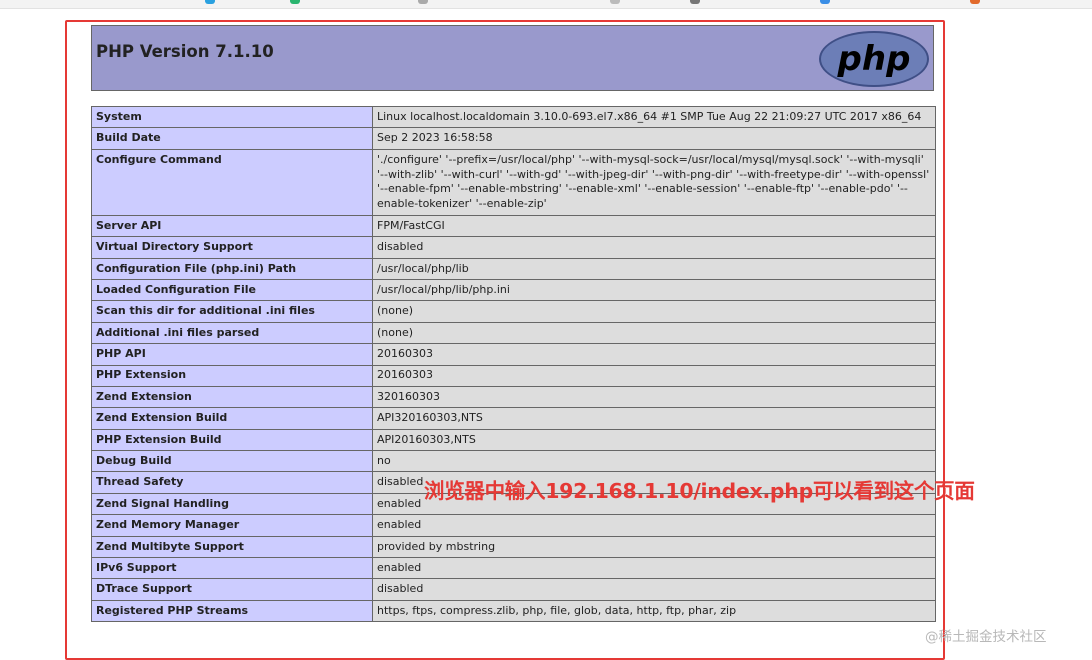  What do you see at coordinates (232, 117) in the screenshot?
I see `row-label: System` at bounding box center [232, 117].